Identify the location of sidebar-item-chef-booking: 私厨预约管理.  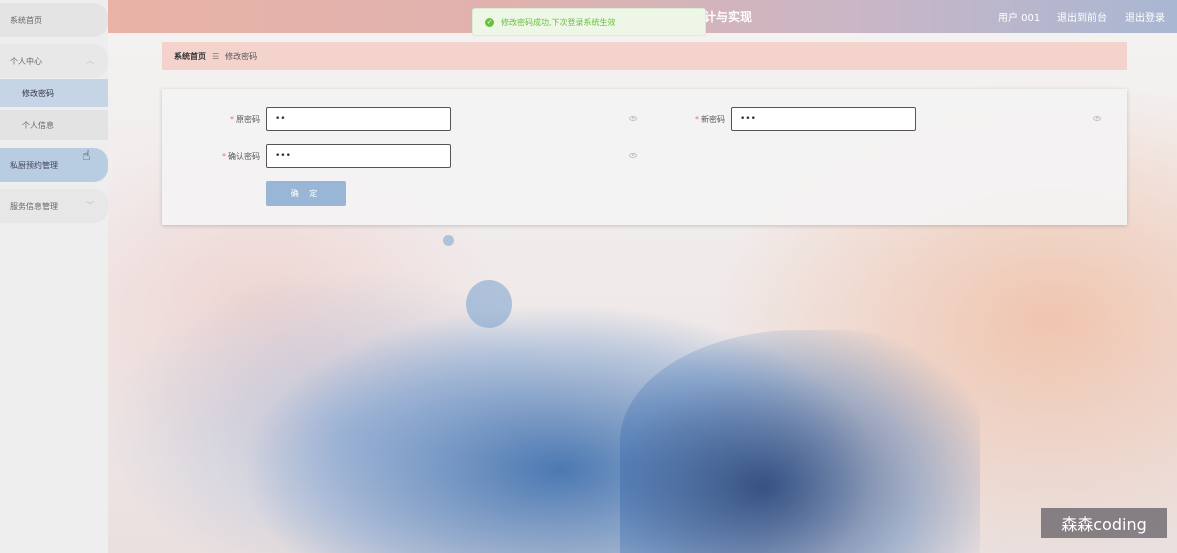
(54, 165).